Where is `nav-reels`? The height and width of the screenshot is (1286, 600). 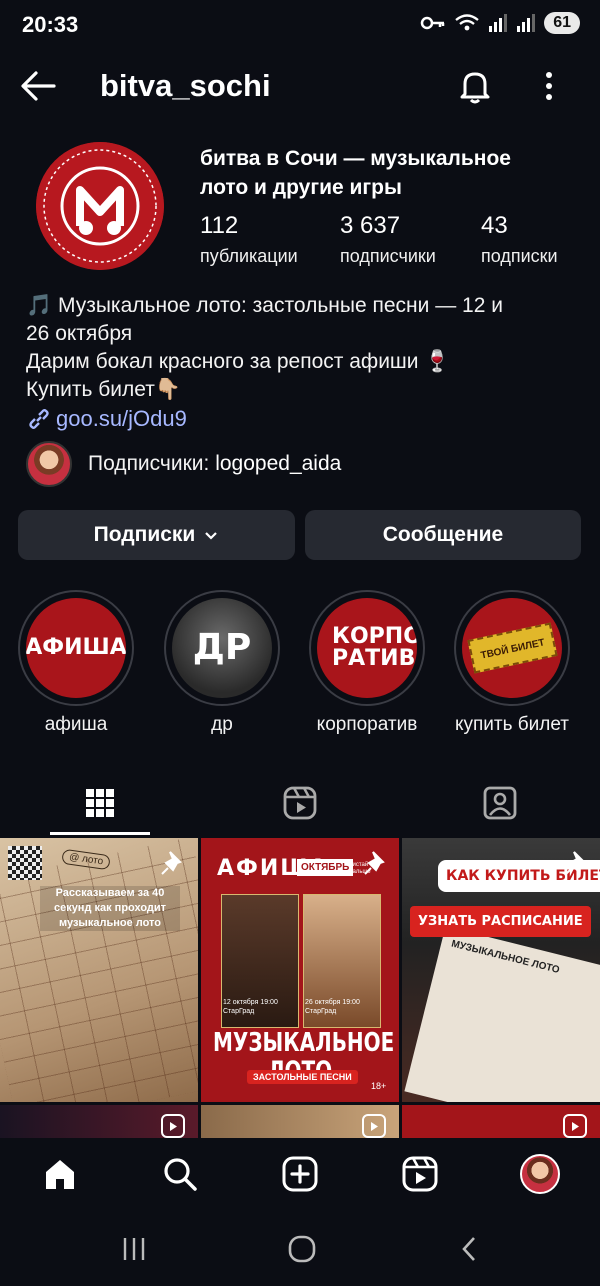 nav-reels is located at coordinates (420, 1174).